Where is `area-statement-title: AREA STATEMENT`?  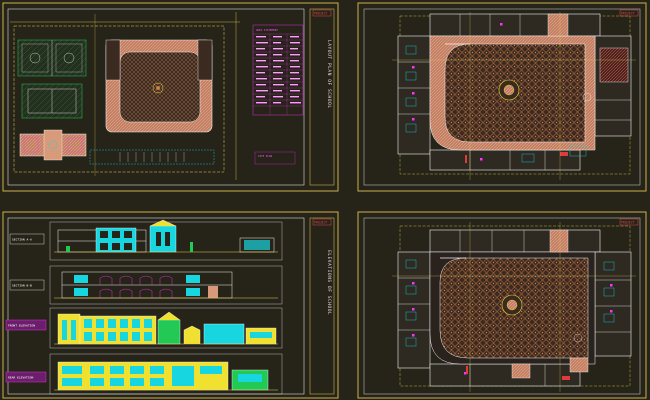 area-statement-title: AREA STATEMENT is located at coordinates (267, 30).